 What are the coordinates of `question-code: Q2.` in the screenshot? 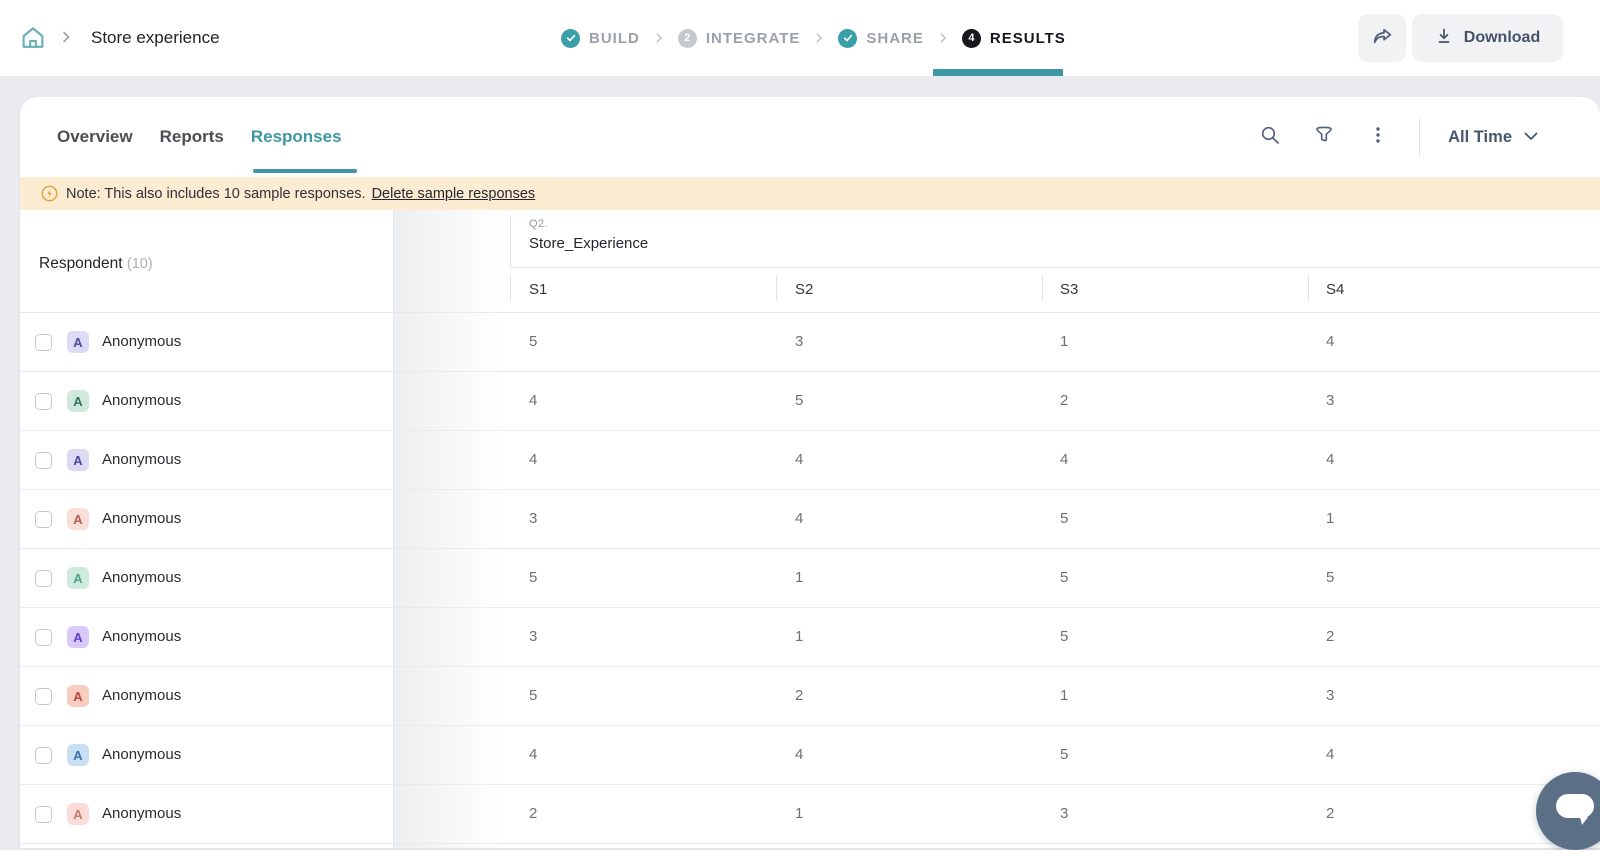 It's located at (538, 224).